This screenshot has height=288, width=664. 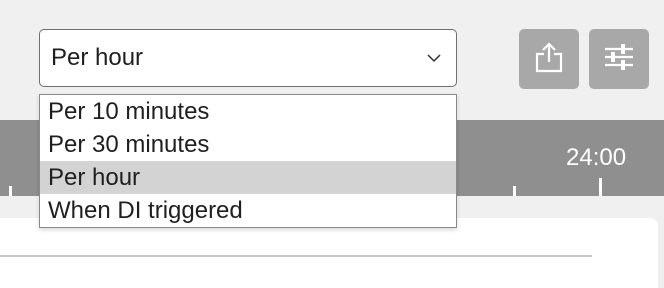 I want to click on export-icon, so click(x=549, y=59).